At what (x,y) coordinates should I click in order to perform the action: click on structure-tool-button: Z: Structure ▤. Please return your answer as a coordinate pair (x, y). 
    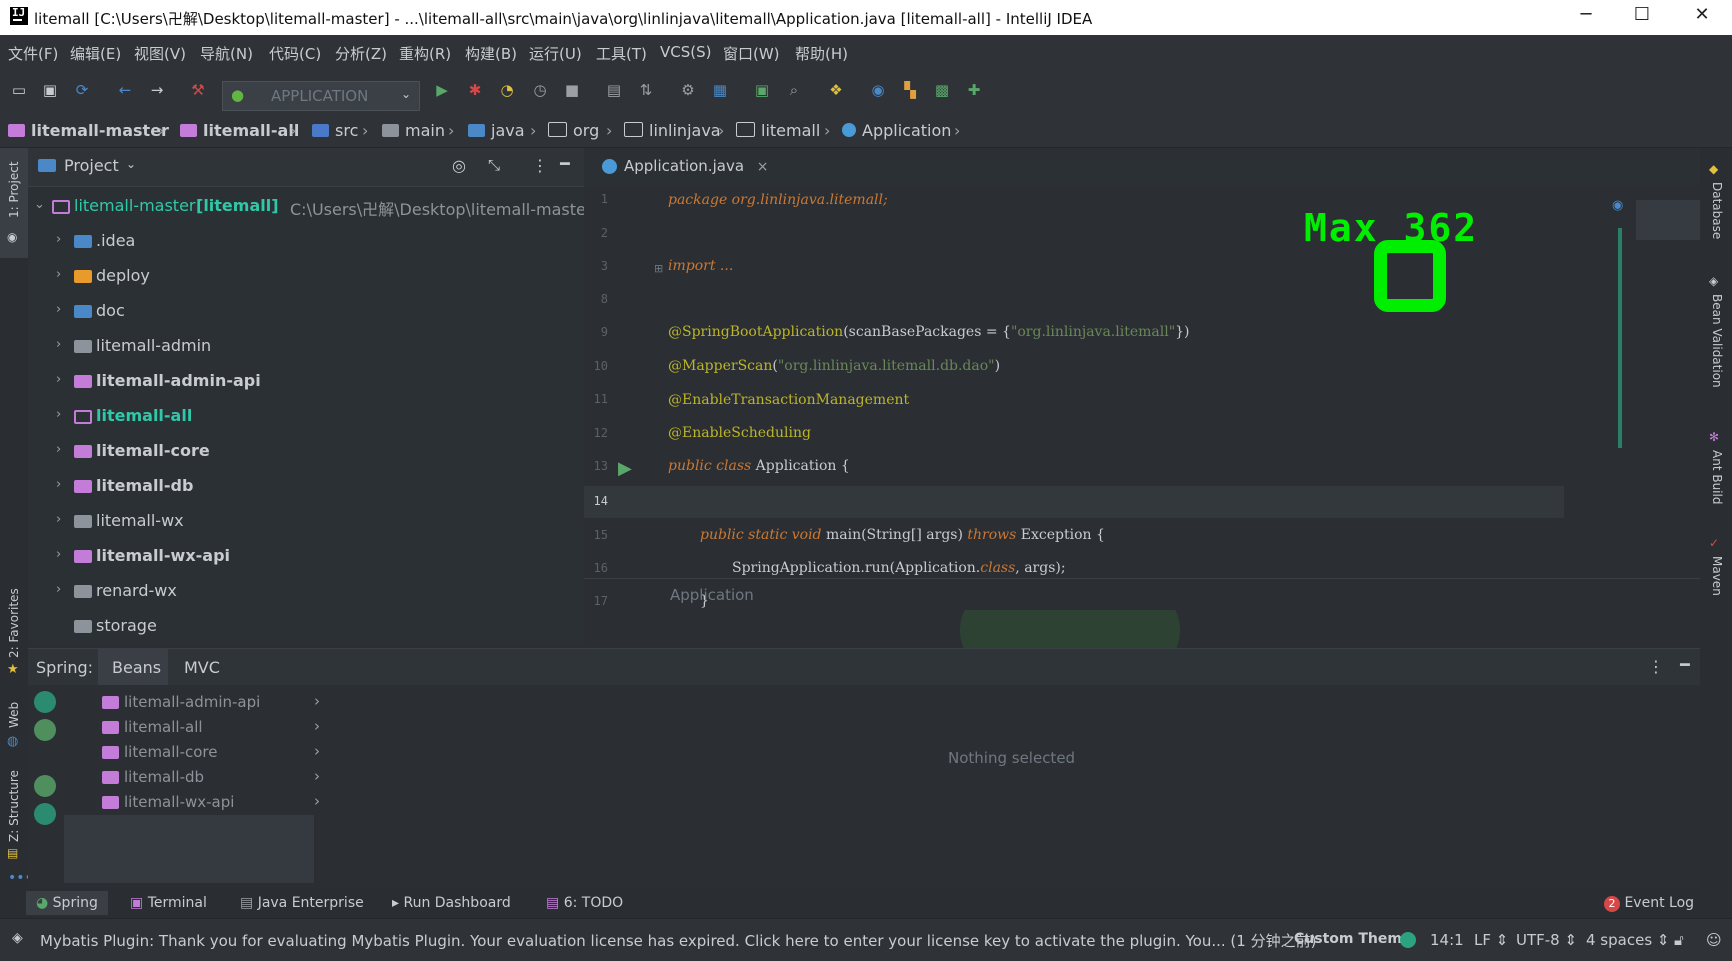
    Looking at the image, I should click on (14, 810).